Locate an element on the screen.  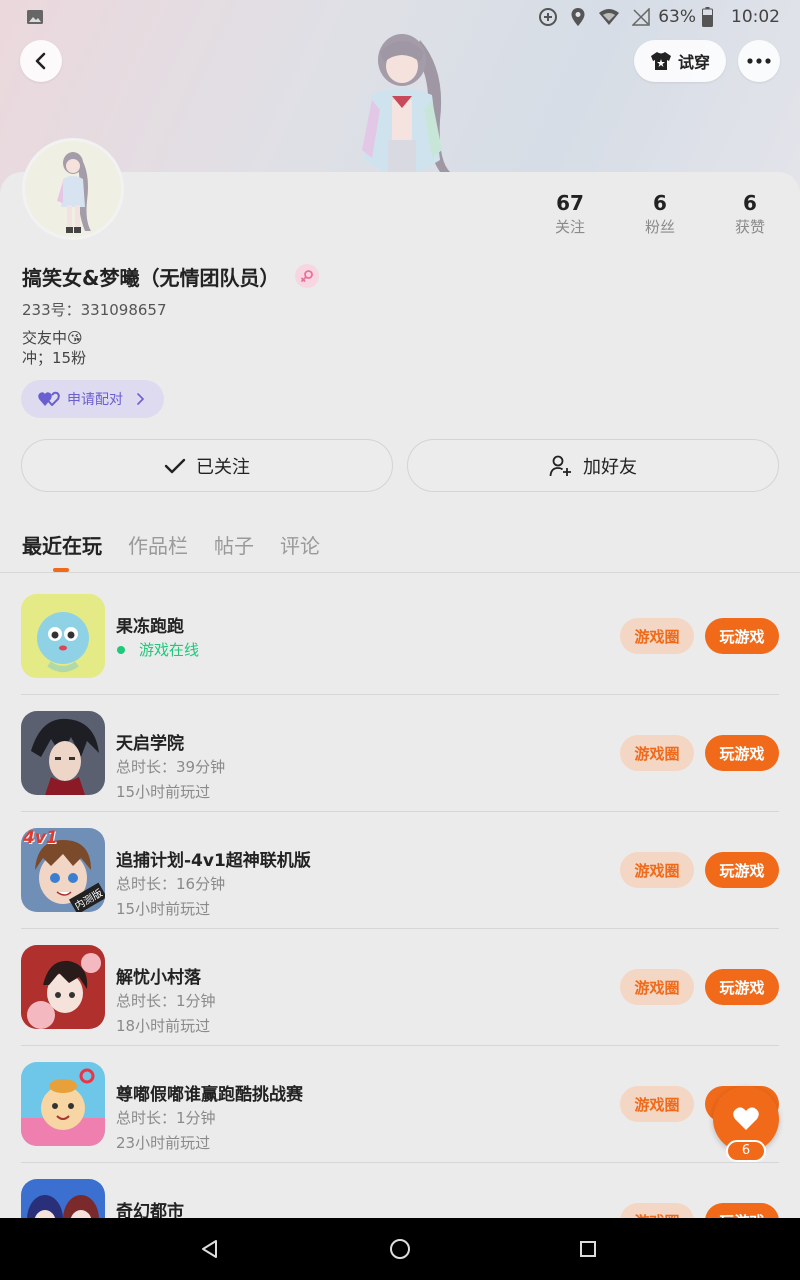
nav-back-button is located at coordinates (210, 1249).